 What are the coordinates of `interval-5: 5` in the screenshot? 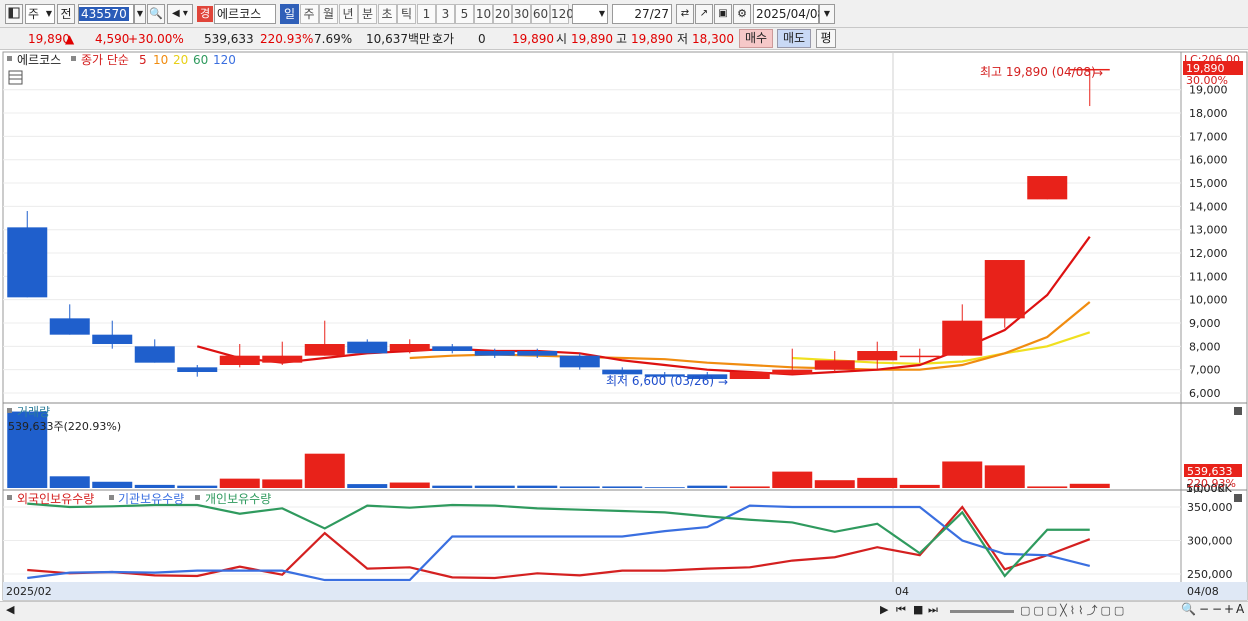 It's located at (464, 14).